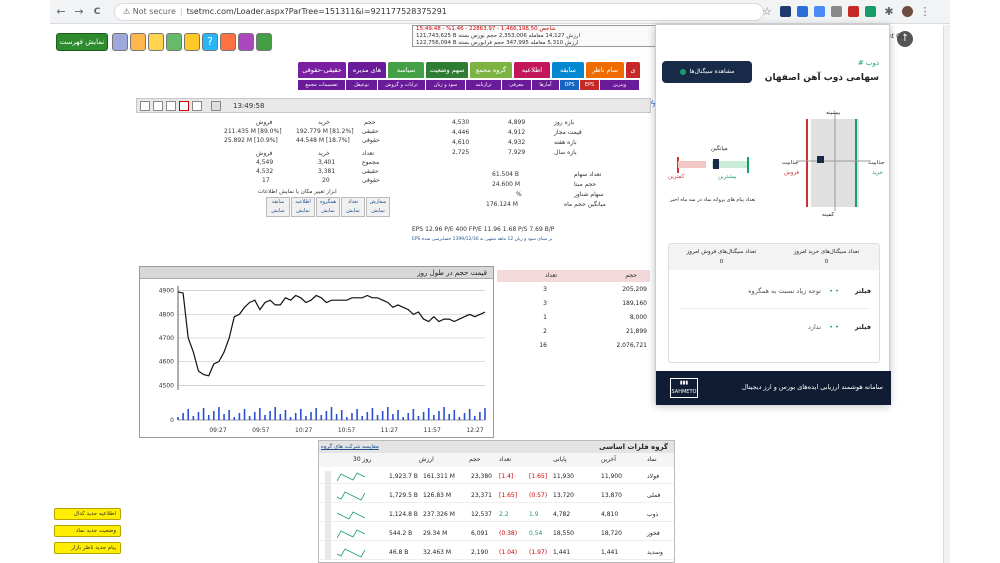 The image size is (1000, 563). Describe the element at coordinates (707, 72) in the screenshot. I see `view-signals-button: مشاهده سیگنال‌ها` at that location.